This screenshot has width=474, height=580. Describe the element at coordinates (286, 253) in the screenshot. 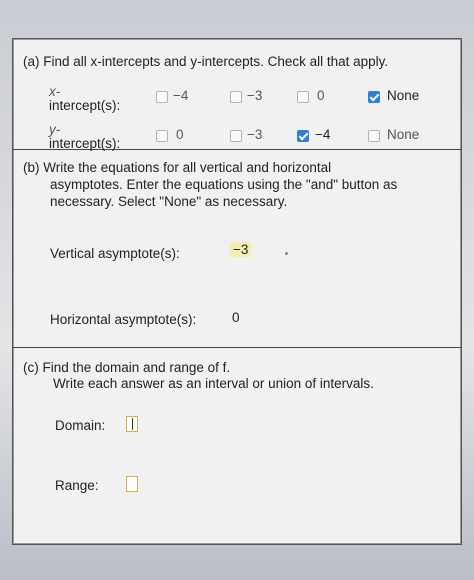

I see `cursor-dot` at that location.